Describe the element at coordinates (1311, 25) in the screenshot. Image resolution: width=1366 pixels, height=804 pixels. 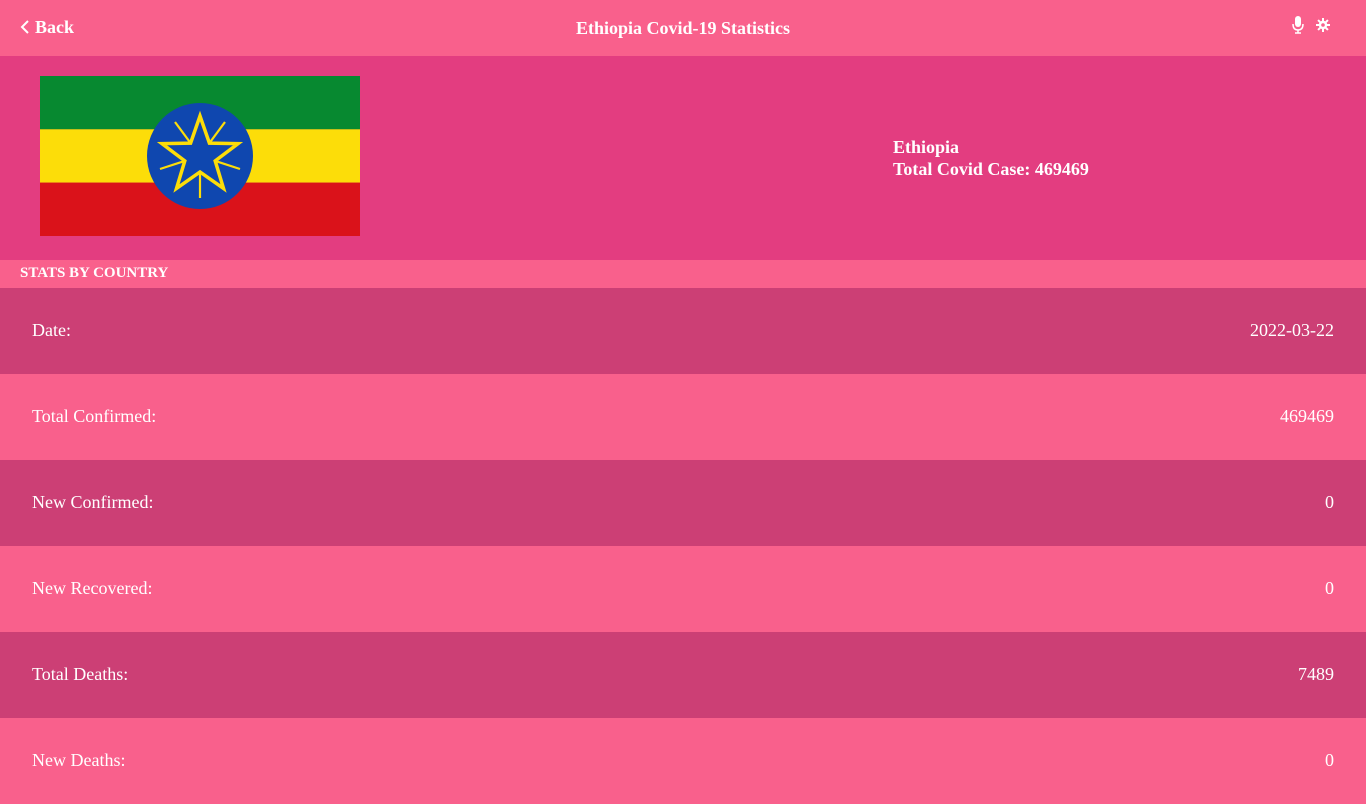
I see `toolbar-icons` at that location.